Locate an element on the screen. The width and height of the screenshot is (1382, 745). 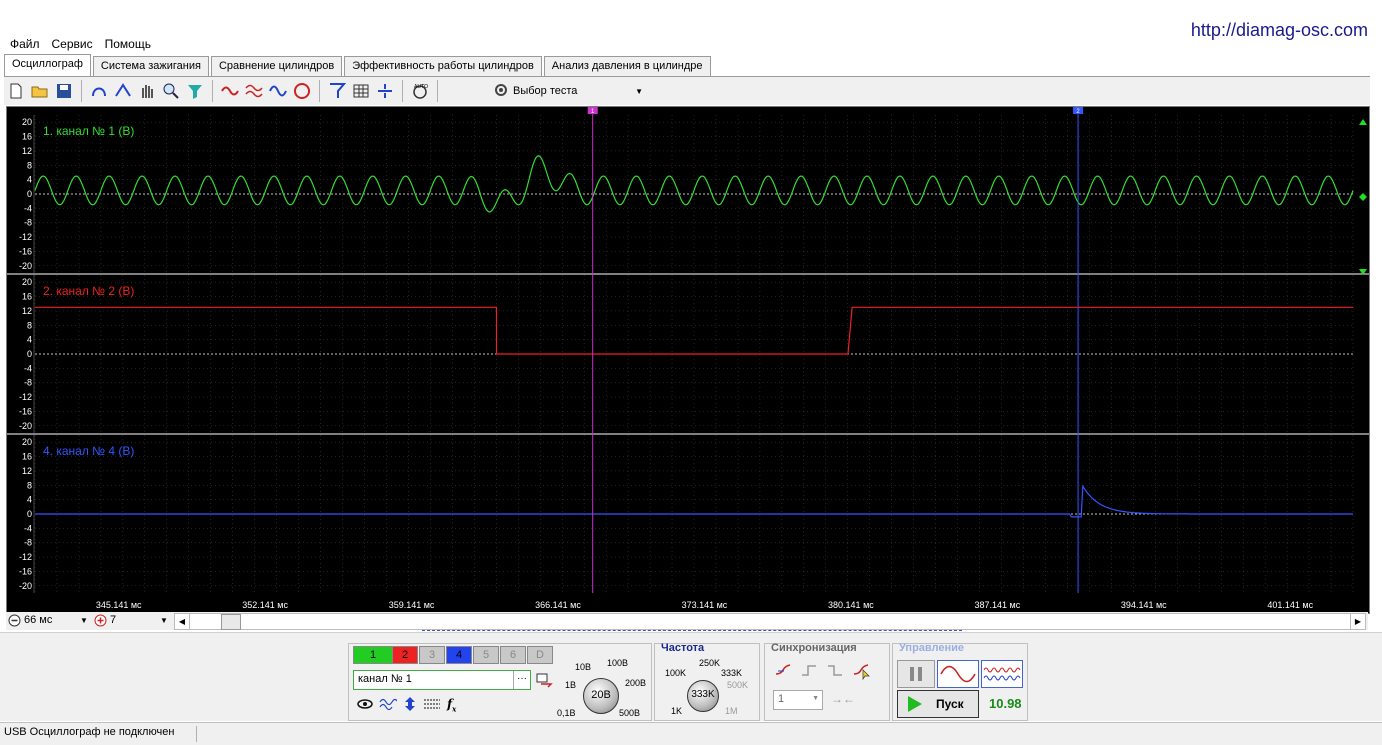
new-file-icon is located at coordinates (16, 91).